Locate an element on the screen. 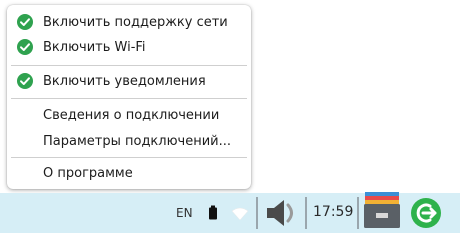 Image resolution: width=460 pixels, height=248 pixels. menu-item-label: Сведения о подключении is located at coordinates (131, 115).